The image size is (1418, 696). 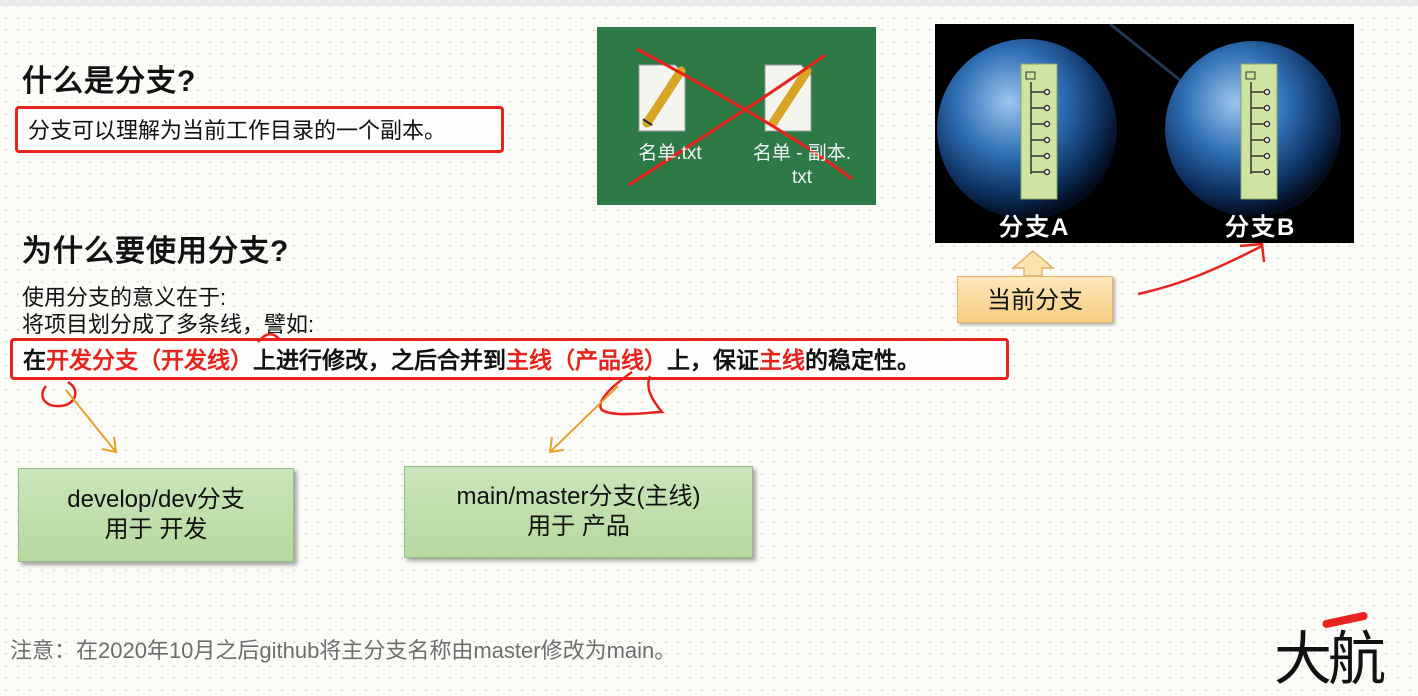 What do you see at coordinates (1330, 659) in the screenshot?
I see `brand-logo: 大航` at bounding box center [1330, 659].